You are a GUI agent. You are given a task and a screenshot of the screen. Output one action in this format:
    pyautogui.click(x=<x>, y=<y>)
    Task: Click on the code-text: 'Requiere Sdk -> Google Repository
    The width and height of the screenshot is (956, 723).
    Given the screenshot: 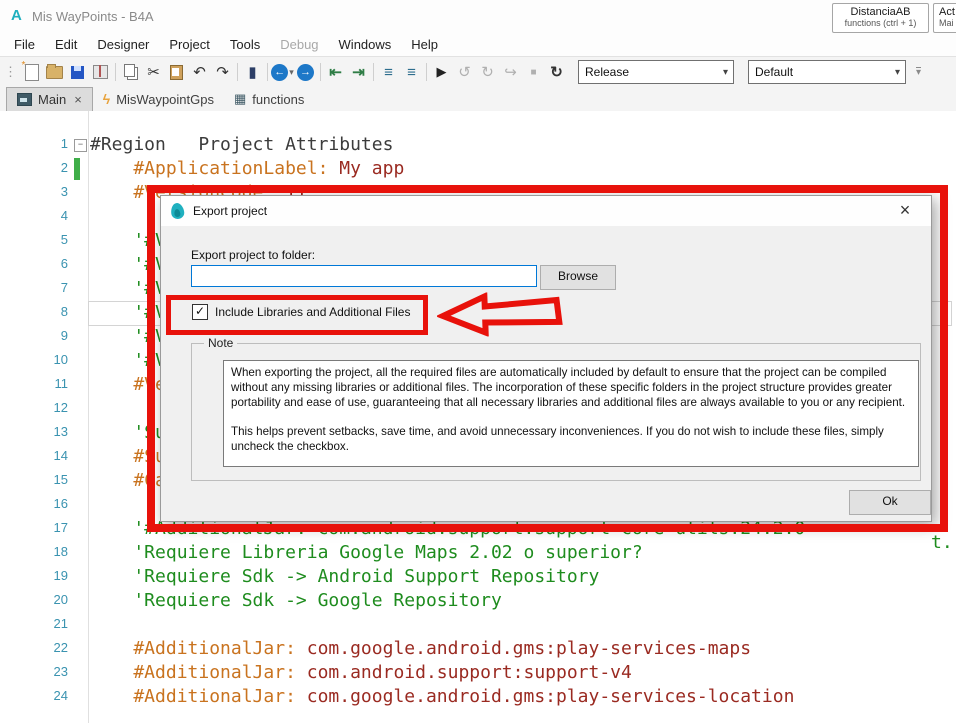 What is the action you would take?
    pyautogui.click(x=296, y=600)
    